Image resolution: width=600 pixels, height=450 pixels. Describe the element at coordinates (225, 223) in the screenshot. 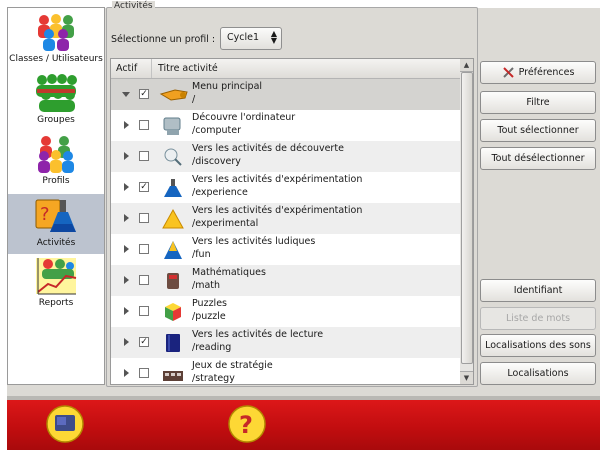

I see `row-path: /experimental` at that location.